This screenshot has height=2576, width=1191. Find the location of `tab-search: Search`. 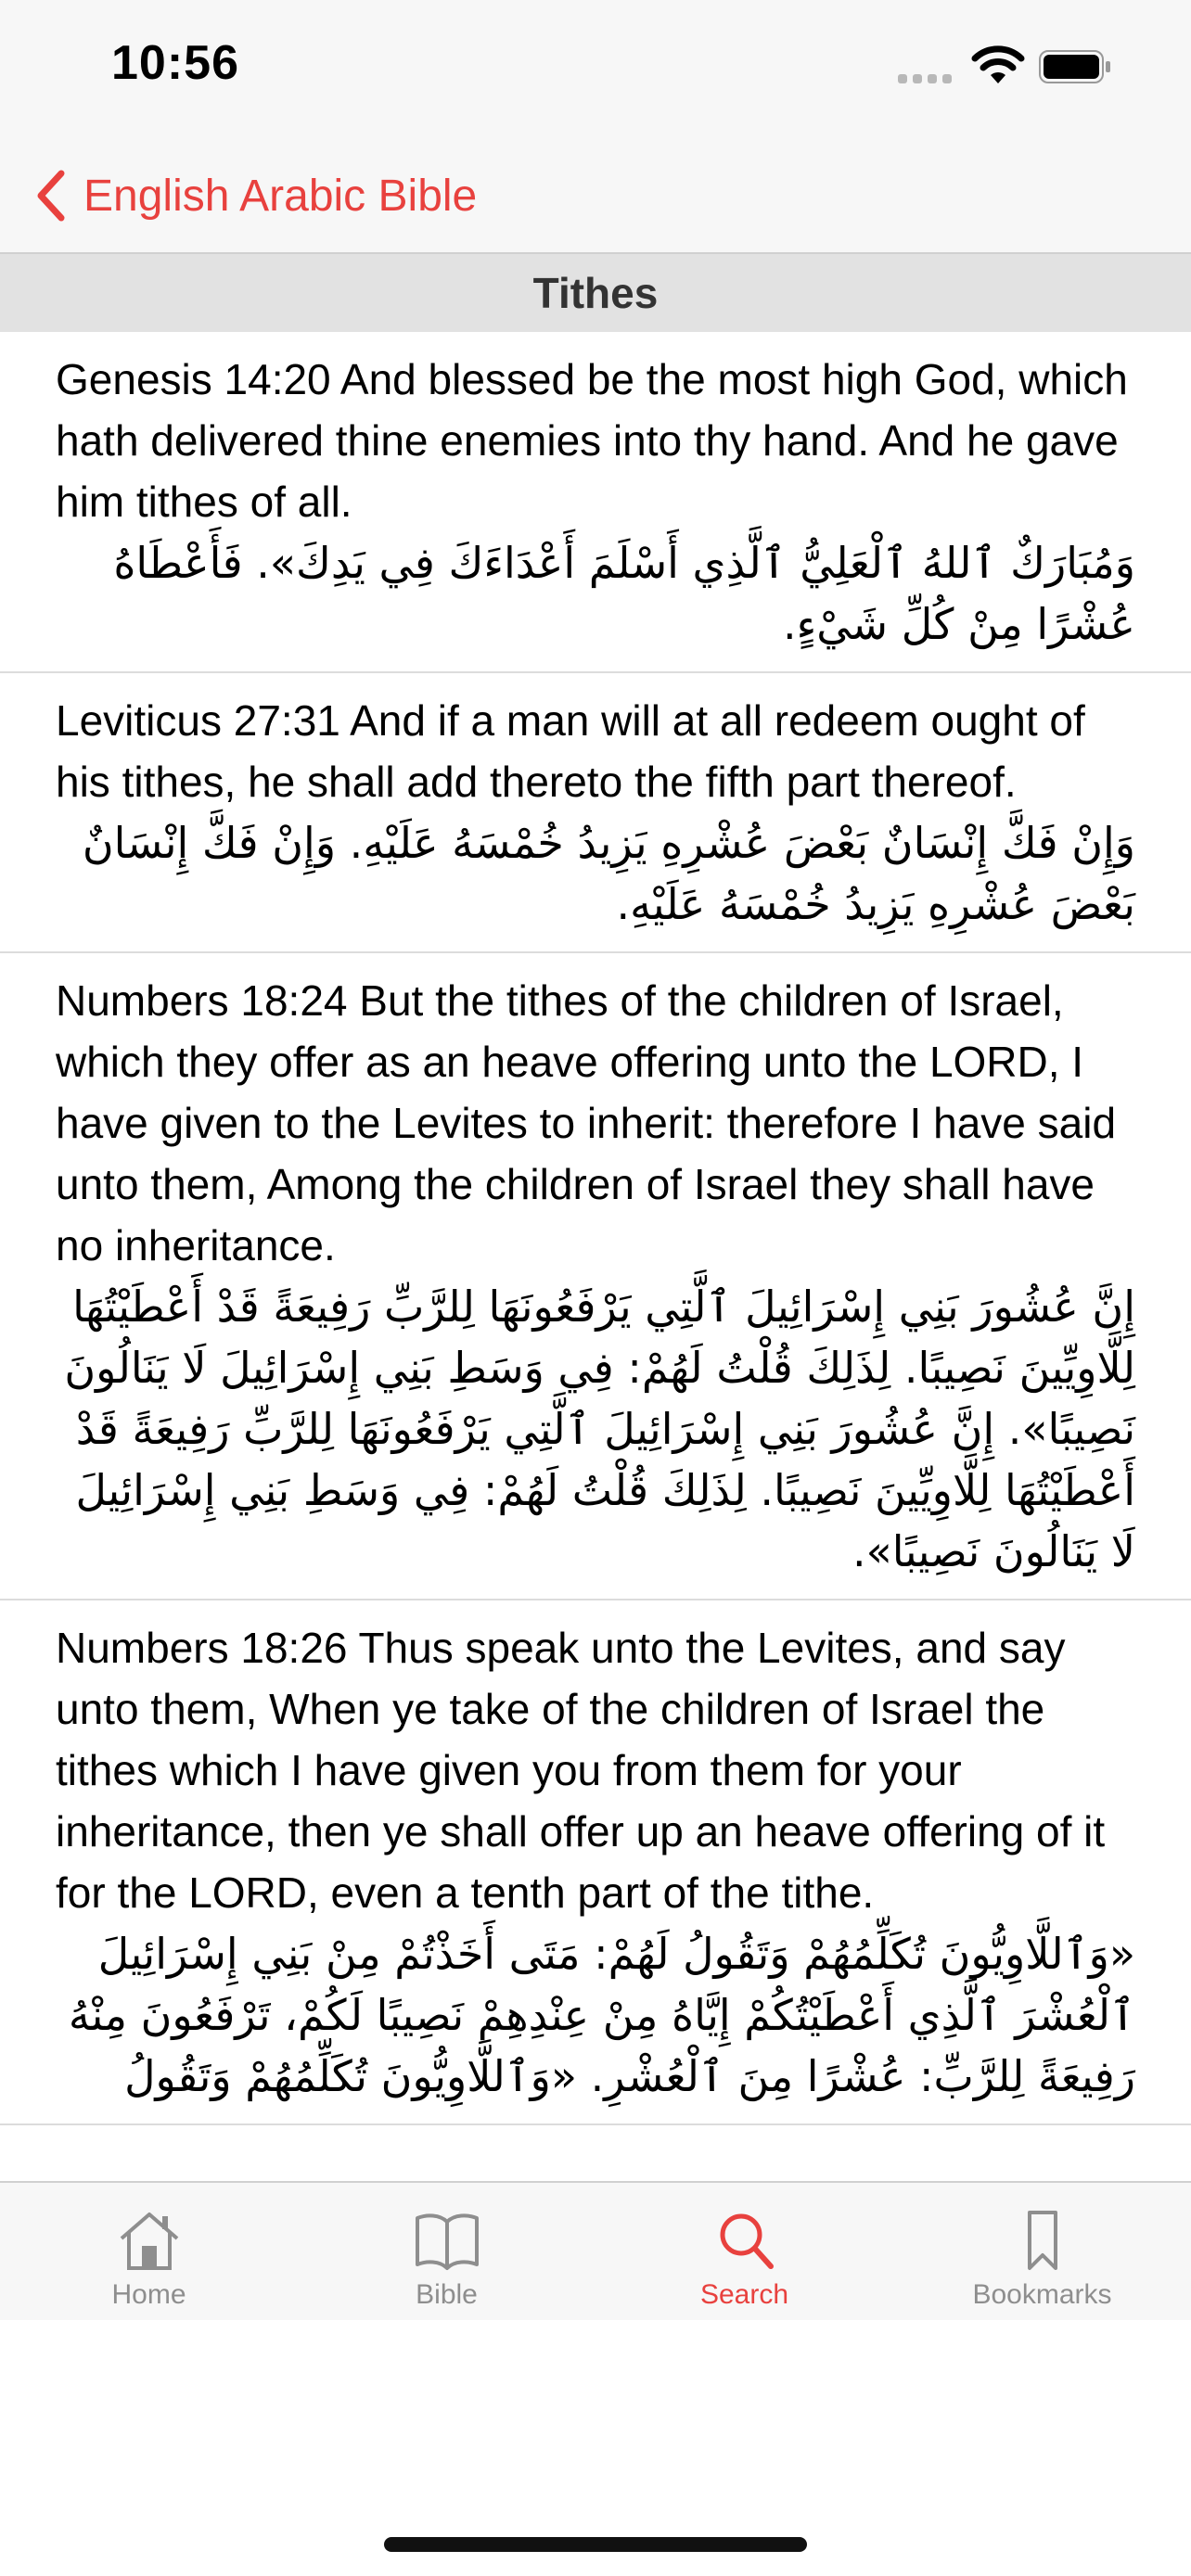

tab-search: Search is located at coordinates (744, 2251).